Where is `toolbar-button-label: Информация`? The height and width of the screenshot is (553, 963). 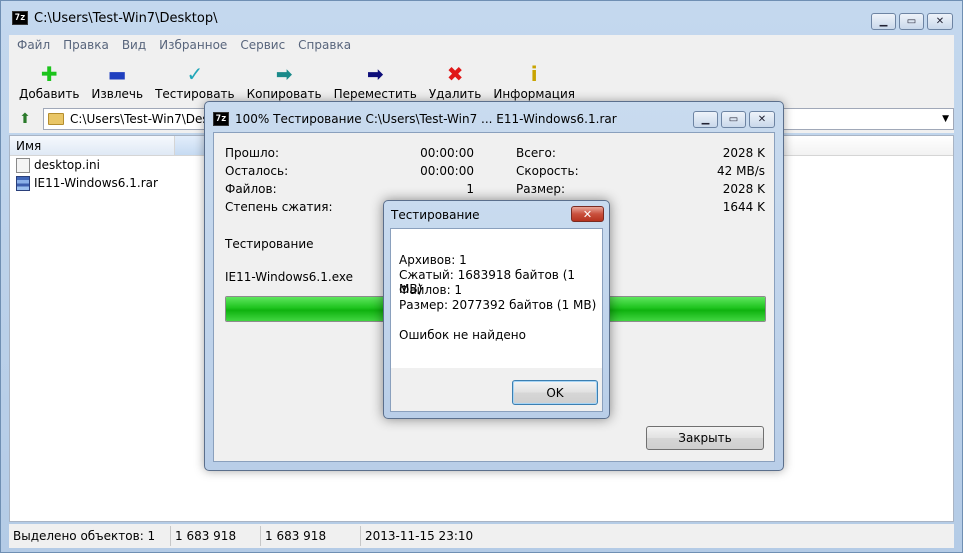
toolbar-button-label: Информация is located at coordinates (534, 94).